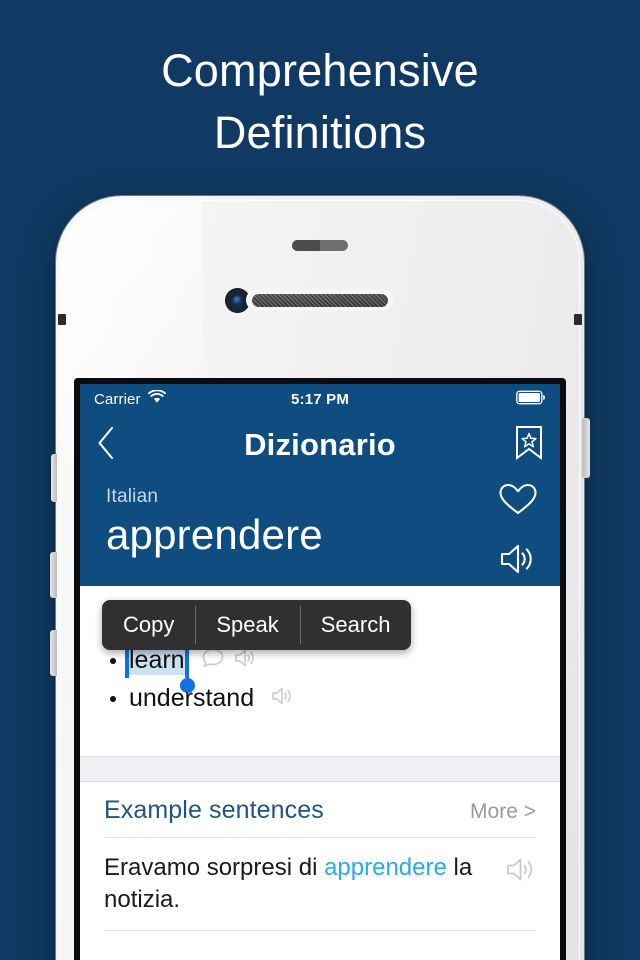 This screenshot has height=960, width=640. What do you see at coordinates (531, 399) in the screenshot?
I see `battery-full-icon` at bounding box center [531, 399].